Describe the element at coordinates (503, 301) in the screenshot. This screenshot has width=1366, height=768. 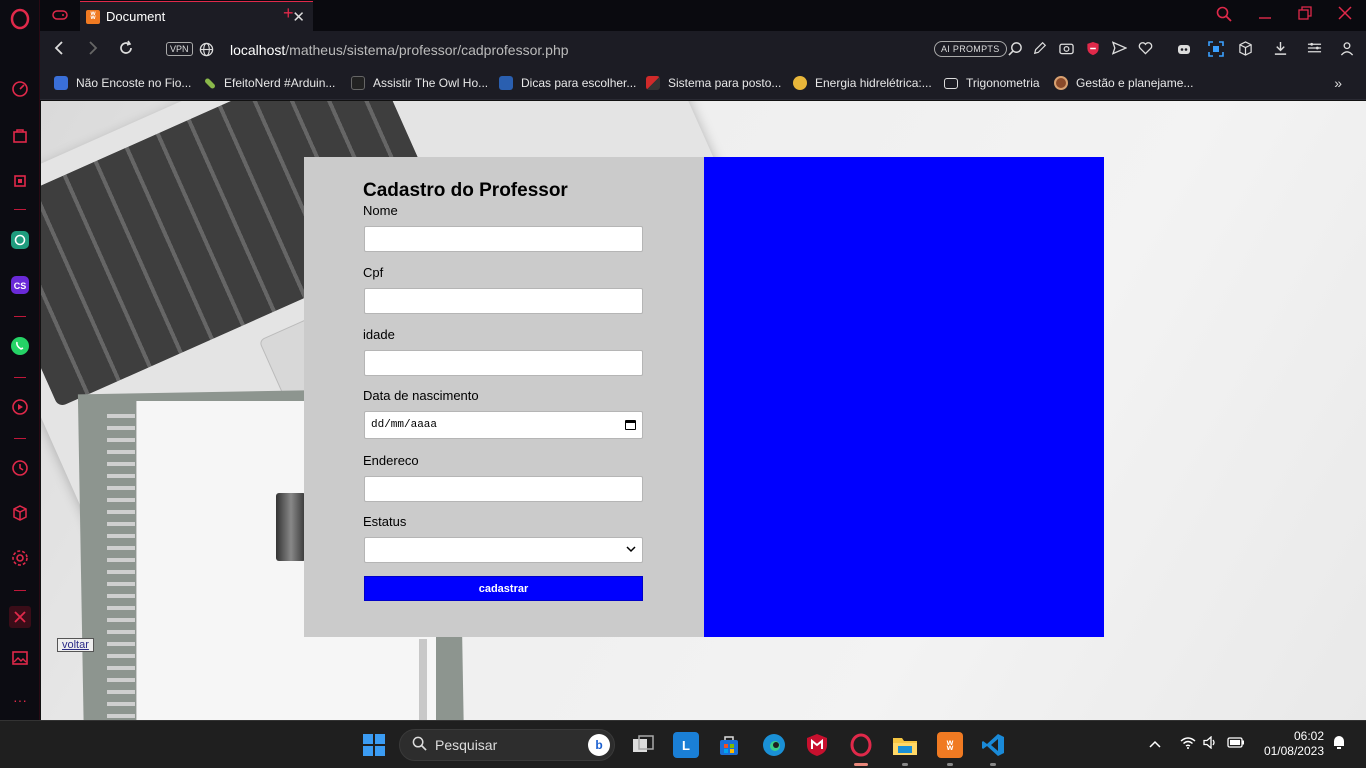
I see `cpf-input` at that location.